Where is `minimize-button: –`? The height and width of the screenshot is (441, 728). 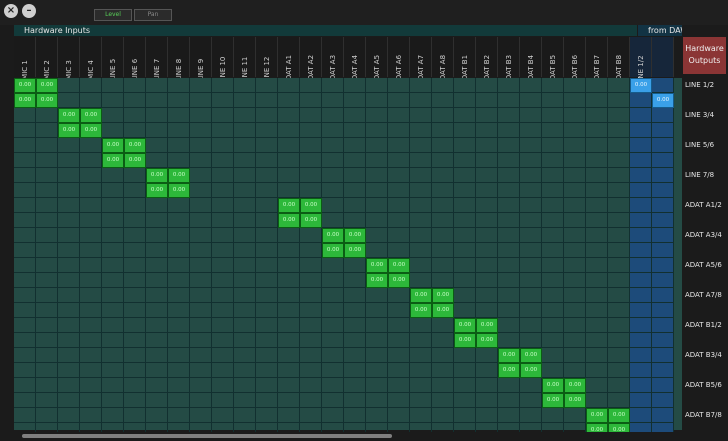
minimize-button: – is located at coordinates (29, 11).